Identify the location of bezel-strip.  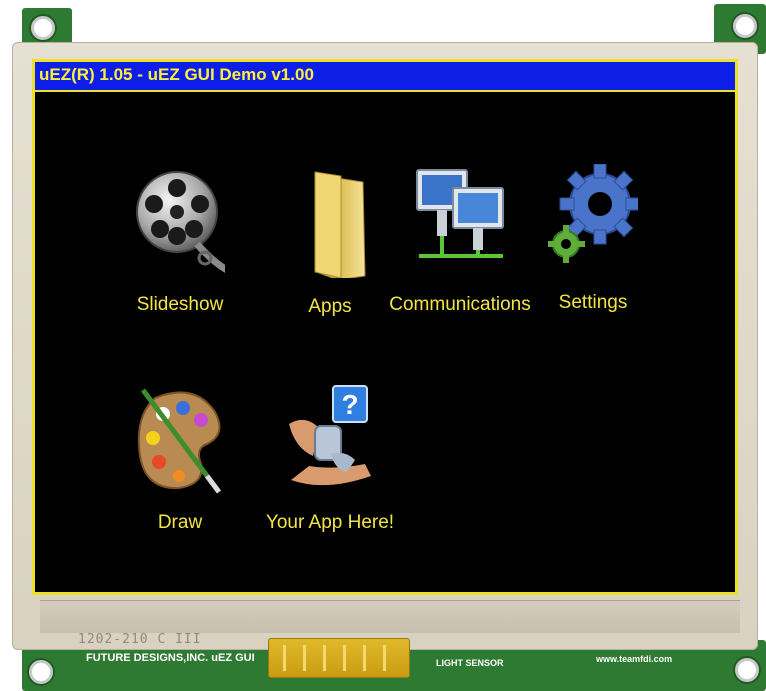
(390, 616).